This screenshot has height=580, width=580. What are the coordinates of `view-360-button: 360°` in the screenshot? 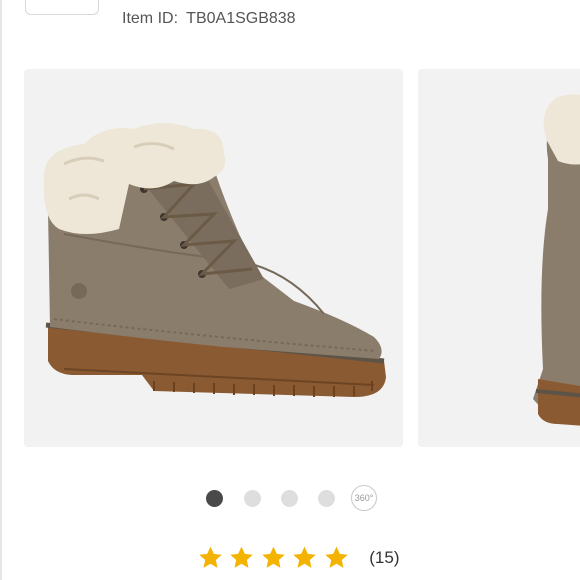 It's located at (364, 498).